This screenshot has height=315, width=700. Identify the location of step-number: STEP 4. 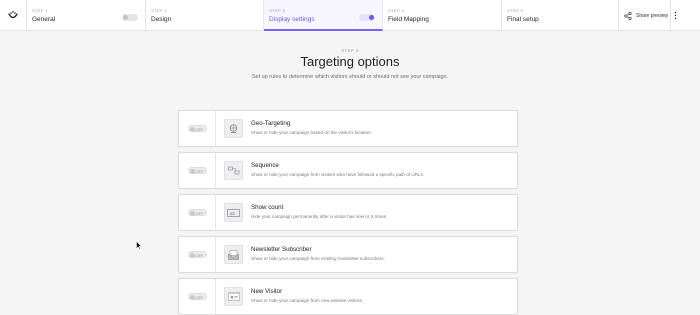
(396, 10).